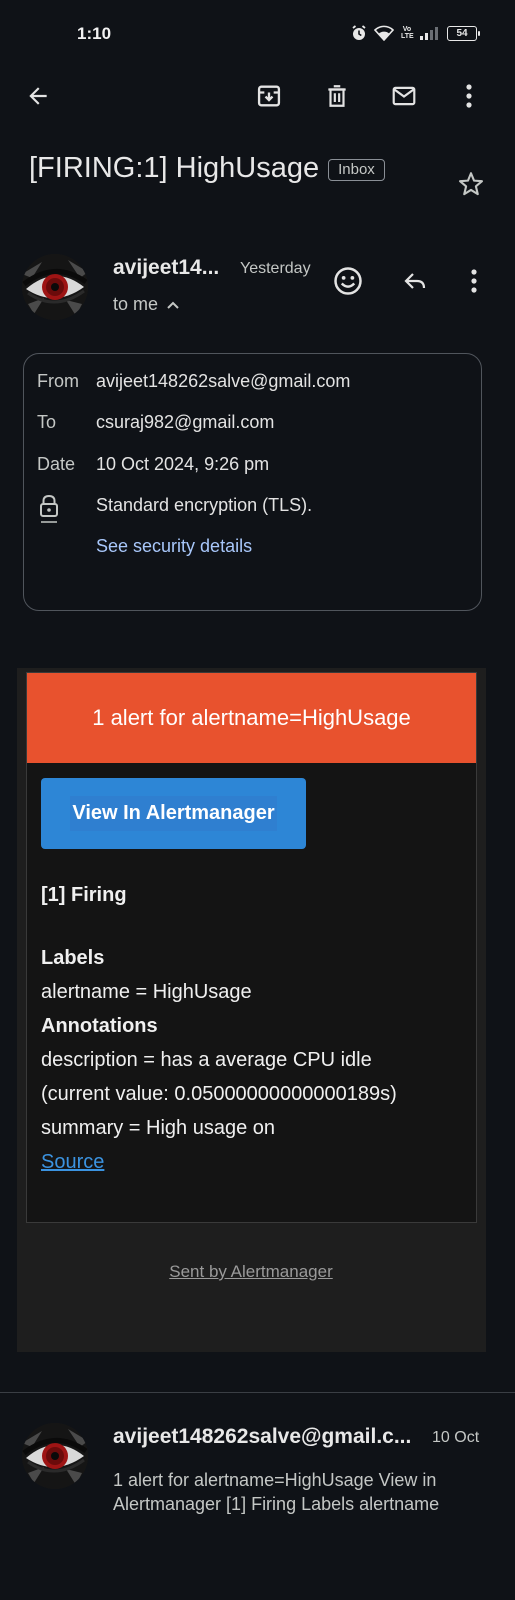 Image resolution: width=515 pixels, height=1600 pixels. Describe the element at coordinates (136, 304) in the screenshot. I see `recipient-summary: to me` at that location.